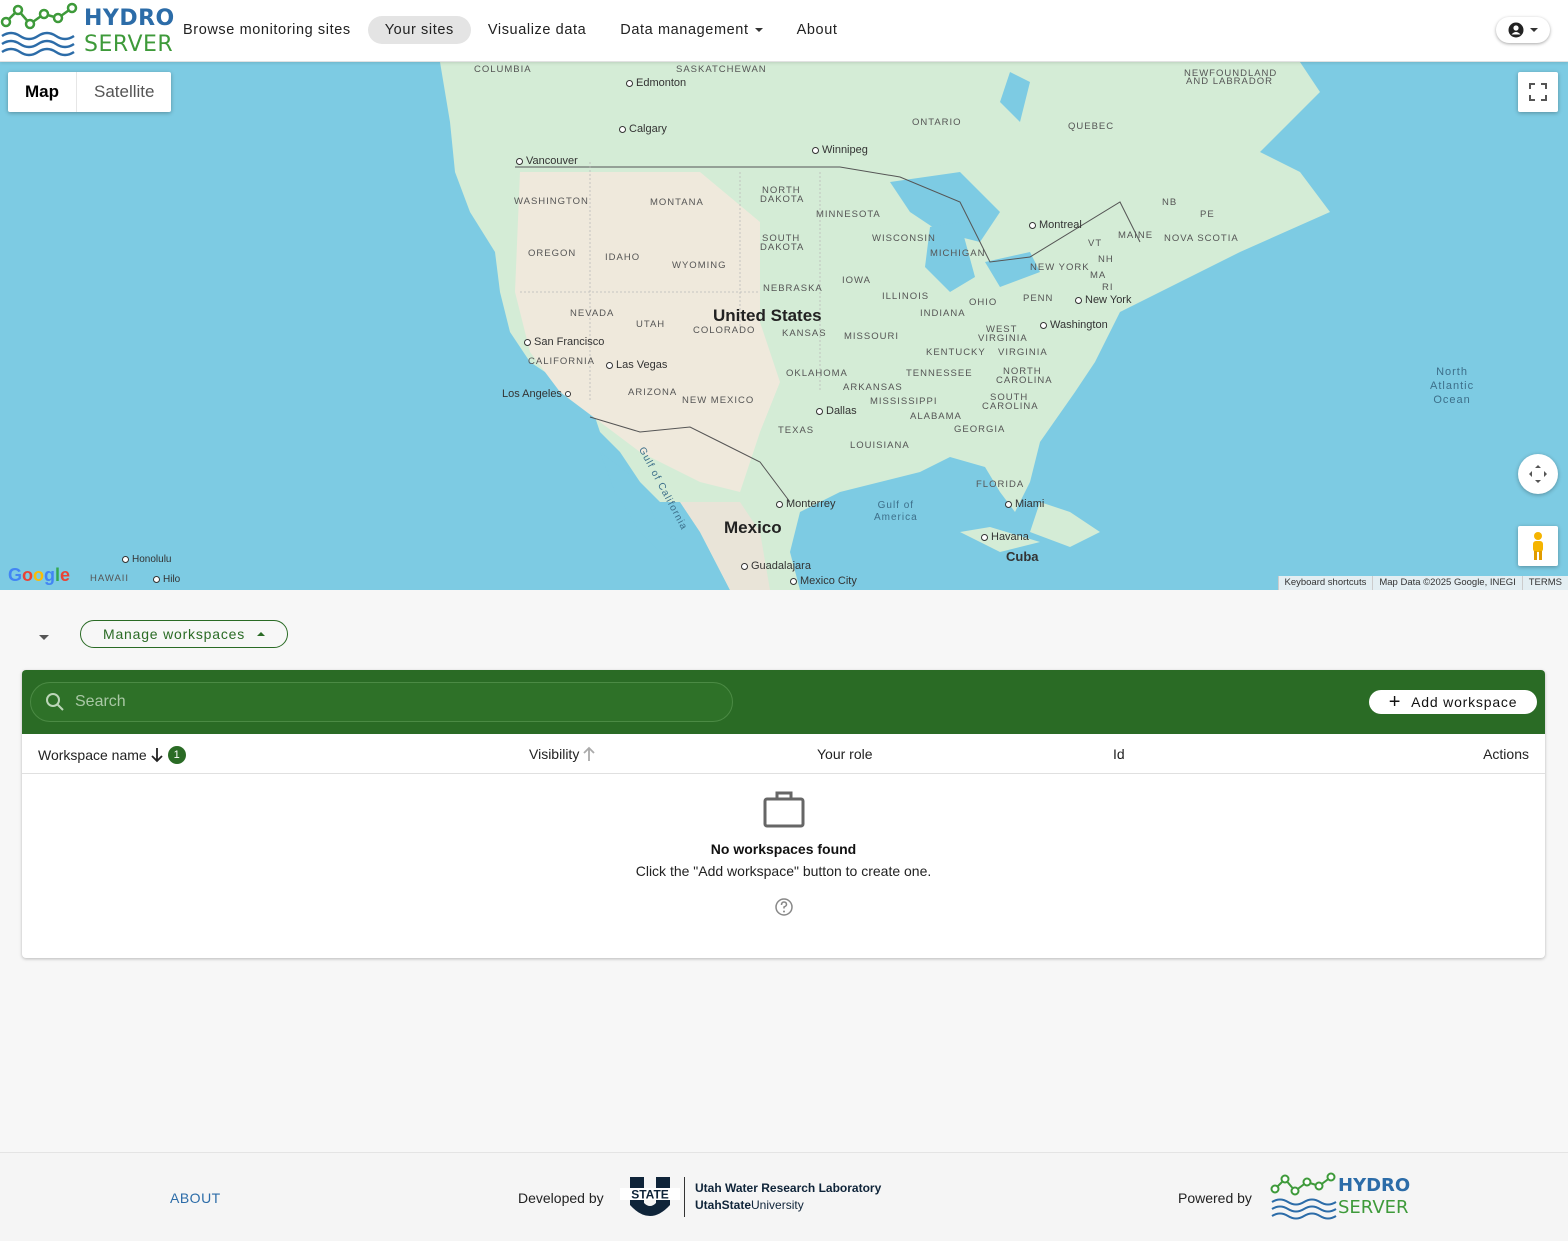 The width and height of the screenshot is (1568, 1241). What do you see at coordinates (589, 753) in the screenshot?
I see `arrow-up-icon` at bounding box center [589, 753].